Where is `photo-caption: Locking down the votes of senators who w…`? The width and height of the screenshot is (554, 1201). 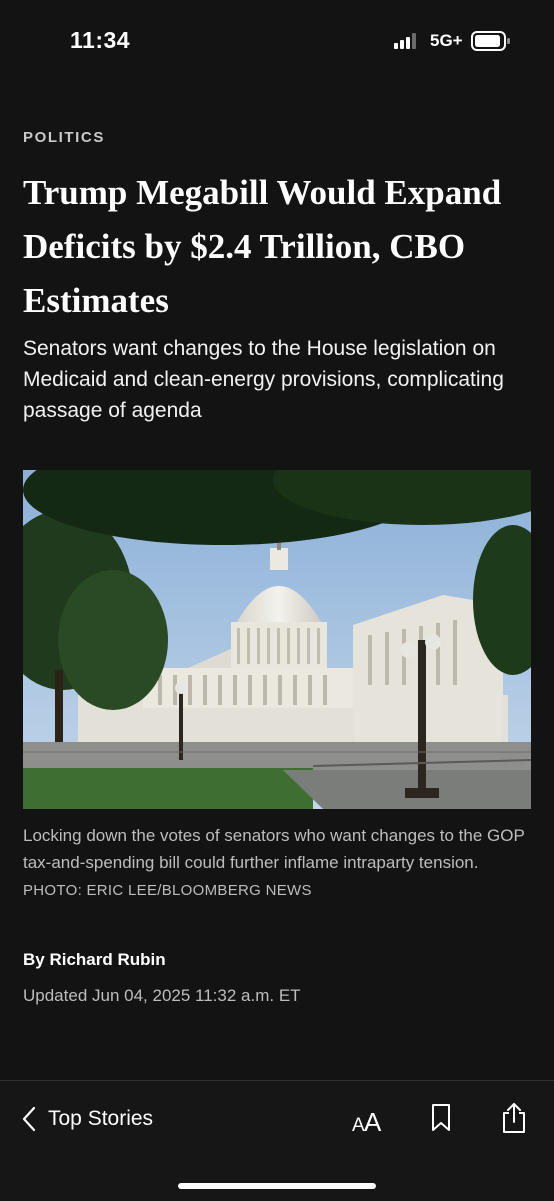
photo-caption: Locking down the votes of senators who w… is located at coordinates (278, 863).